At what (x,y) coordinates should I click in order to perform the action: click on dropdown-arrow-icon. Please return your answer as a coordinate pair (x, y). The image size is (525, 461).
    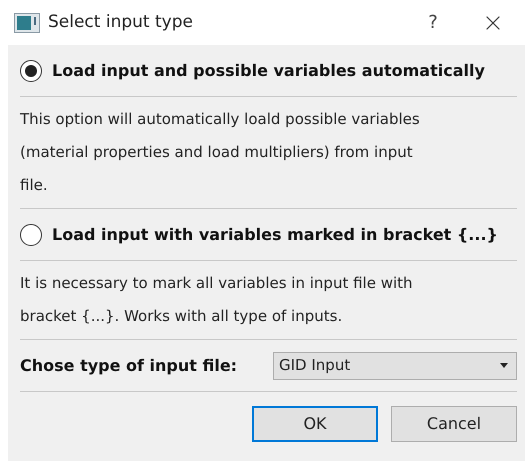
    Looking at the image, I should click on (504, 365).